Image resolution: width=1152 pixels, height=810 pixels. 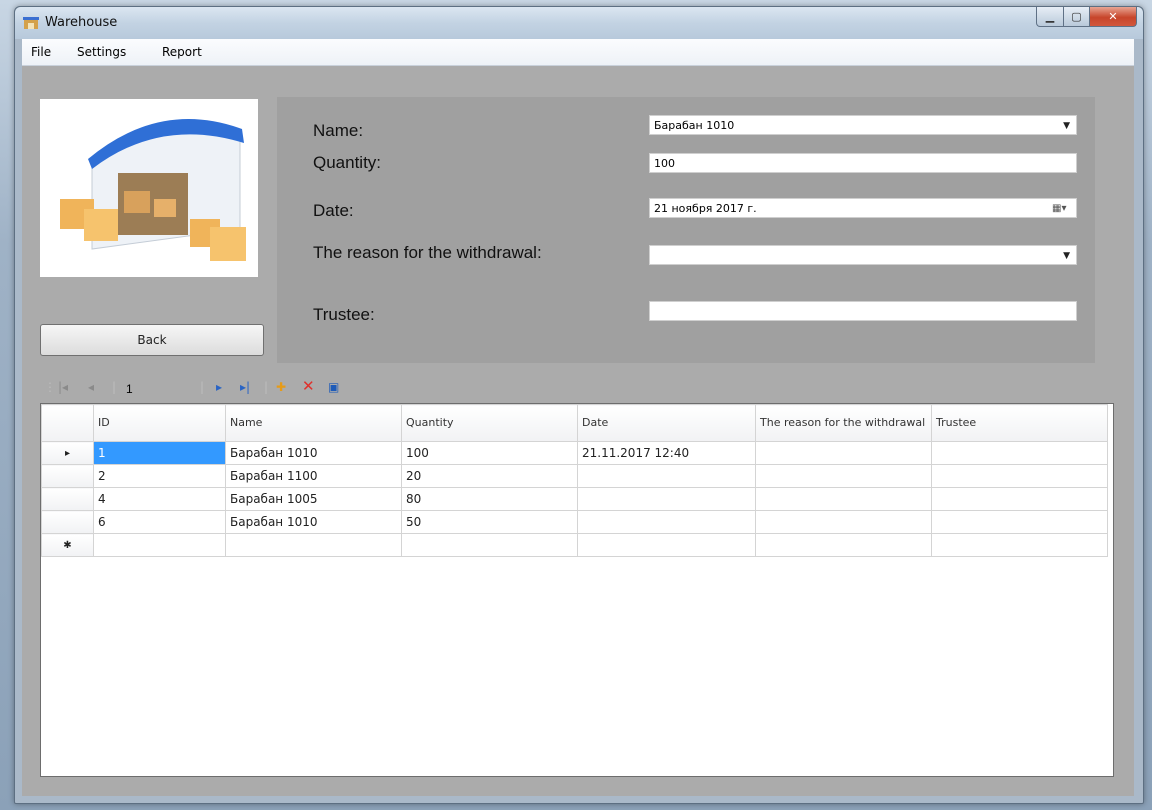 I want to click on cell-name, so click(x=313, y=545).